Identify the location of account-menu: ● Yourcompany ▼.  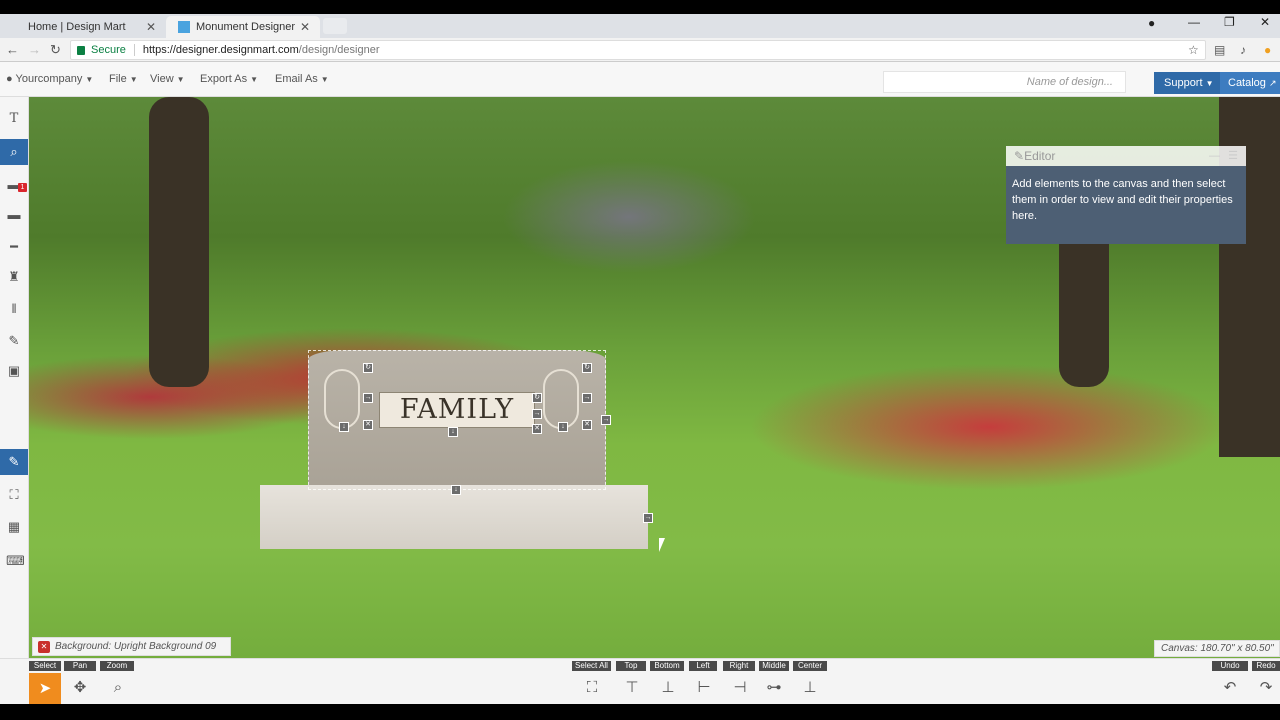
(49, 79).